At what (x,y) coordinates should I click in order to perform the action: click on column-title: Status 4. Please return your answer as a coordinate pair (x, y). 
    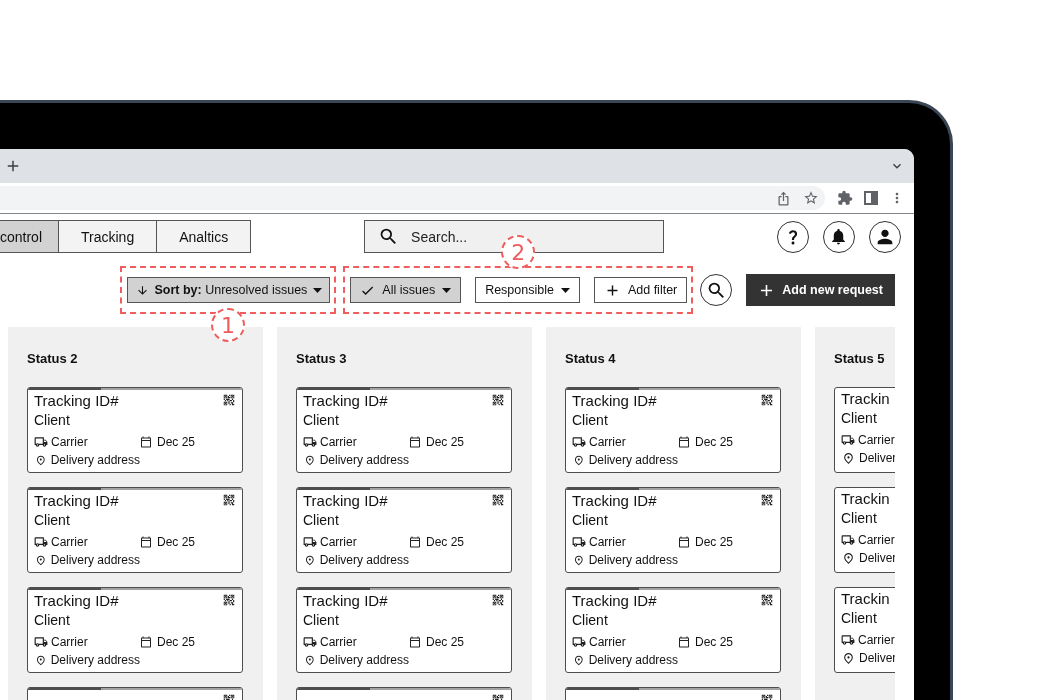
    Looking at the image, I should click on (590, 359).